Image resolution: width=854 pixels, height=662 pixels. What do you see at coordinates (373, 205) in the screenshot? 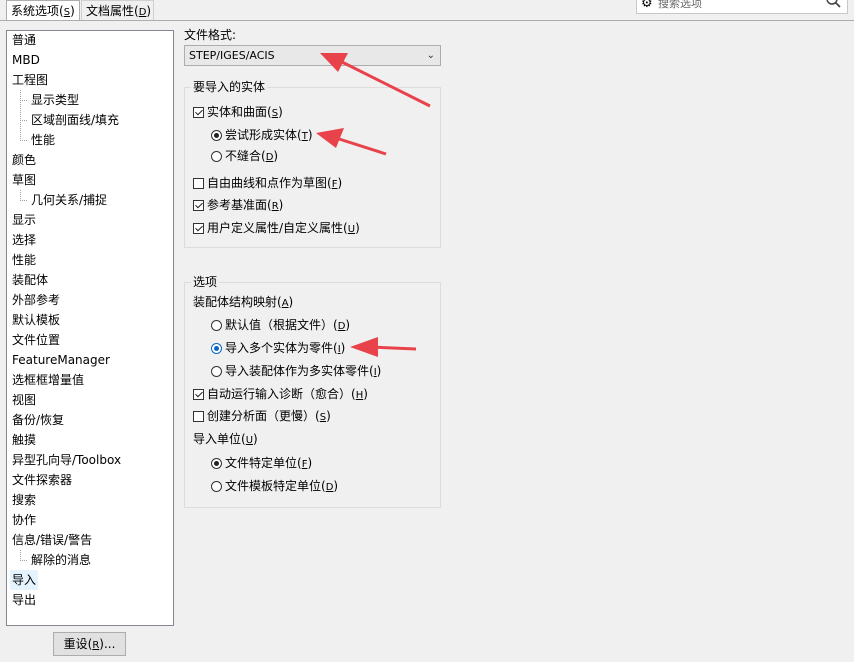
I see `annotation-arrows` at bounding box center [373, 205].